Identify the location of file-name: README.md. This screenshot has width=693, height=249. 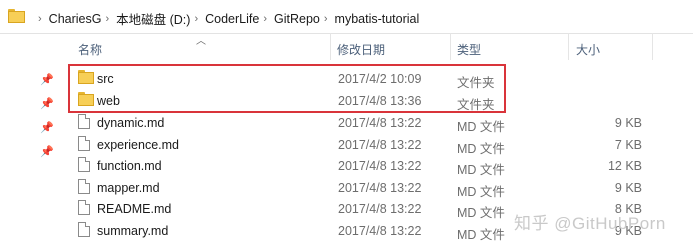
(134, 209).